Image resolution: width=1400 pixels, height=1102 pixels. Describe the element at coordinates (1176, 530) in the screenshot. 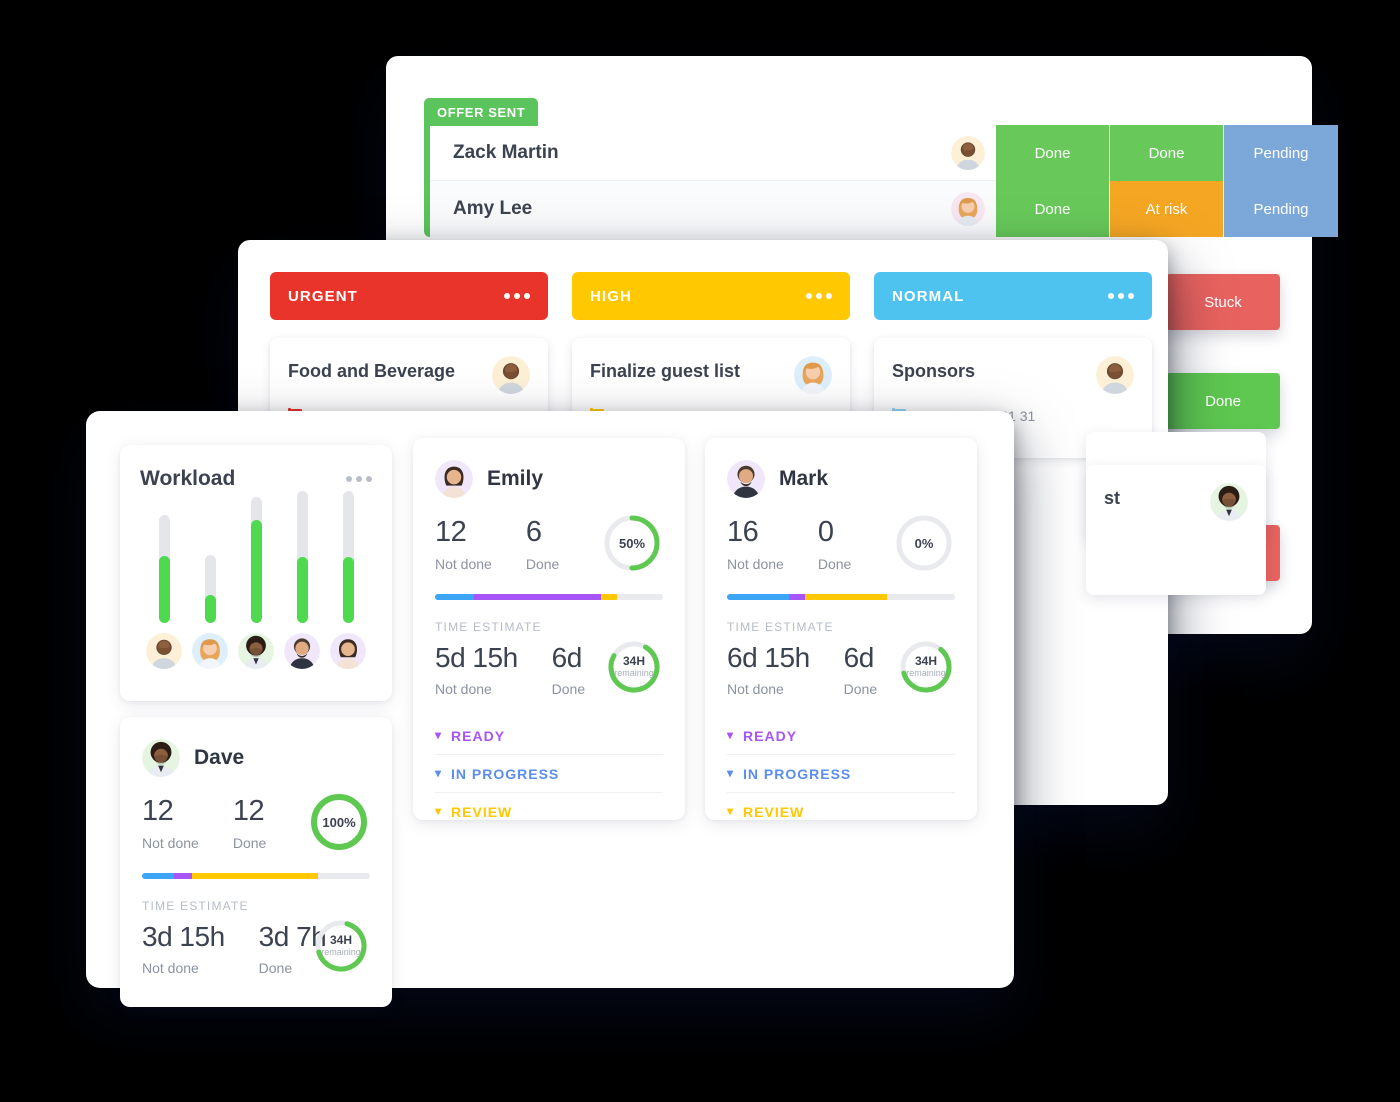

I see `kanban-card: st` at that location.